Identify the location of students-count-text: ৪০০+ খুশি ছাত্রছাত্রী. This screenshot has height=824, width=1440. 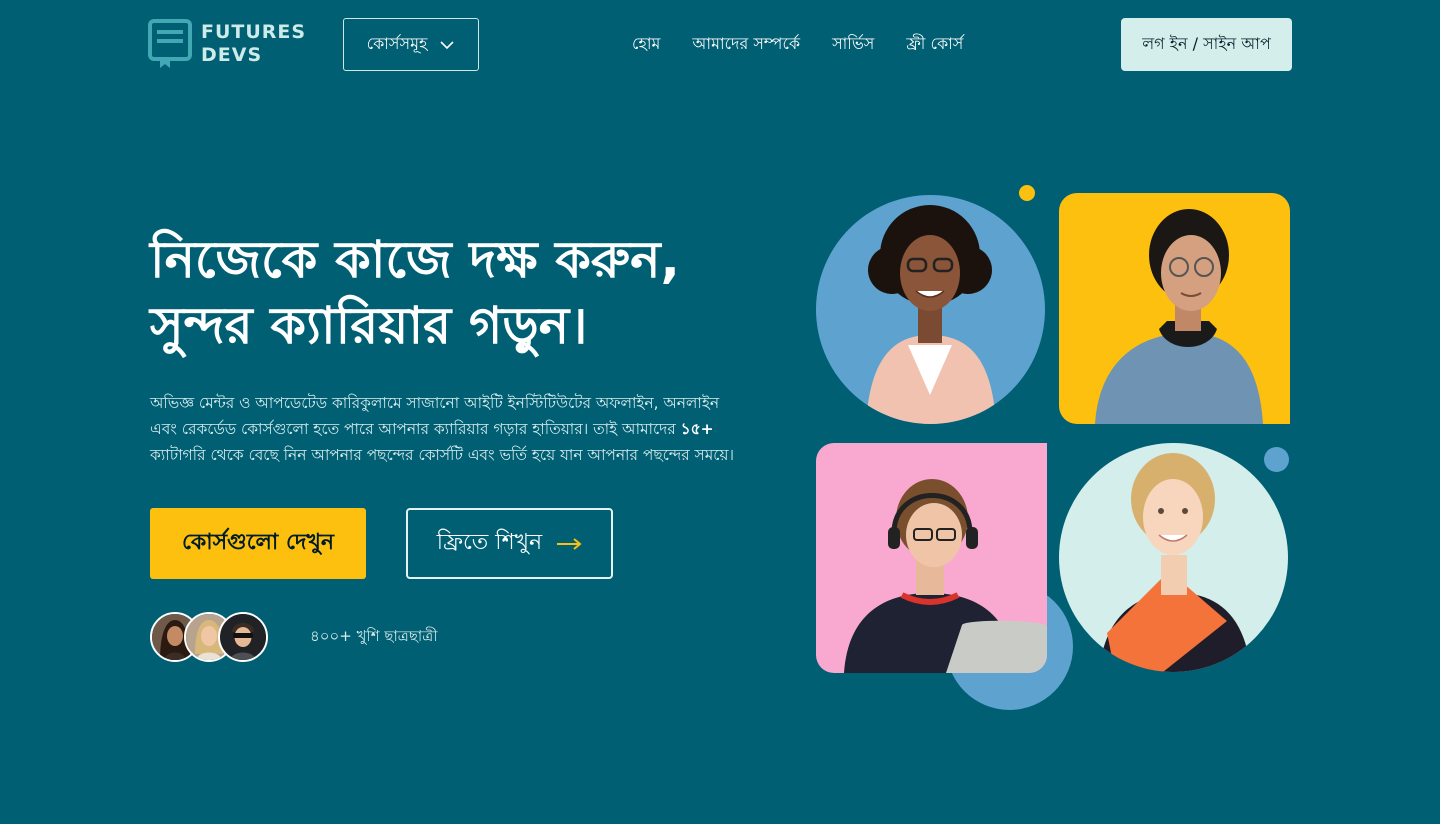
(374, 635).